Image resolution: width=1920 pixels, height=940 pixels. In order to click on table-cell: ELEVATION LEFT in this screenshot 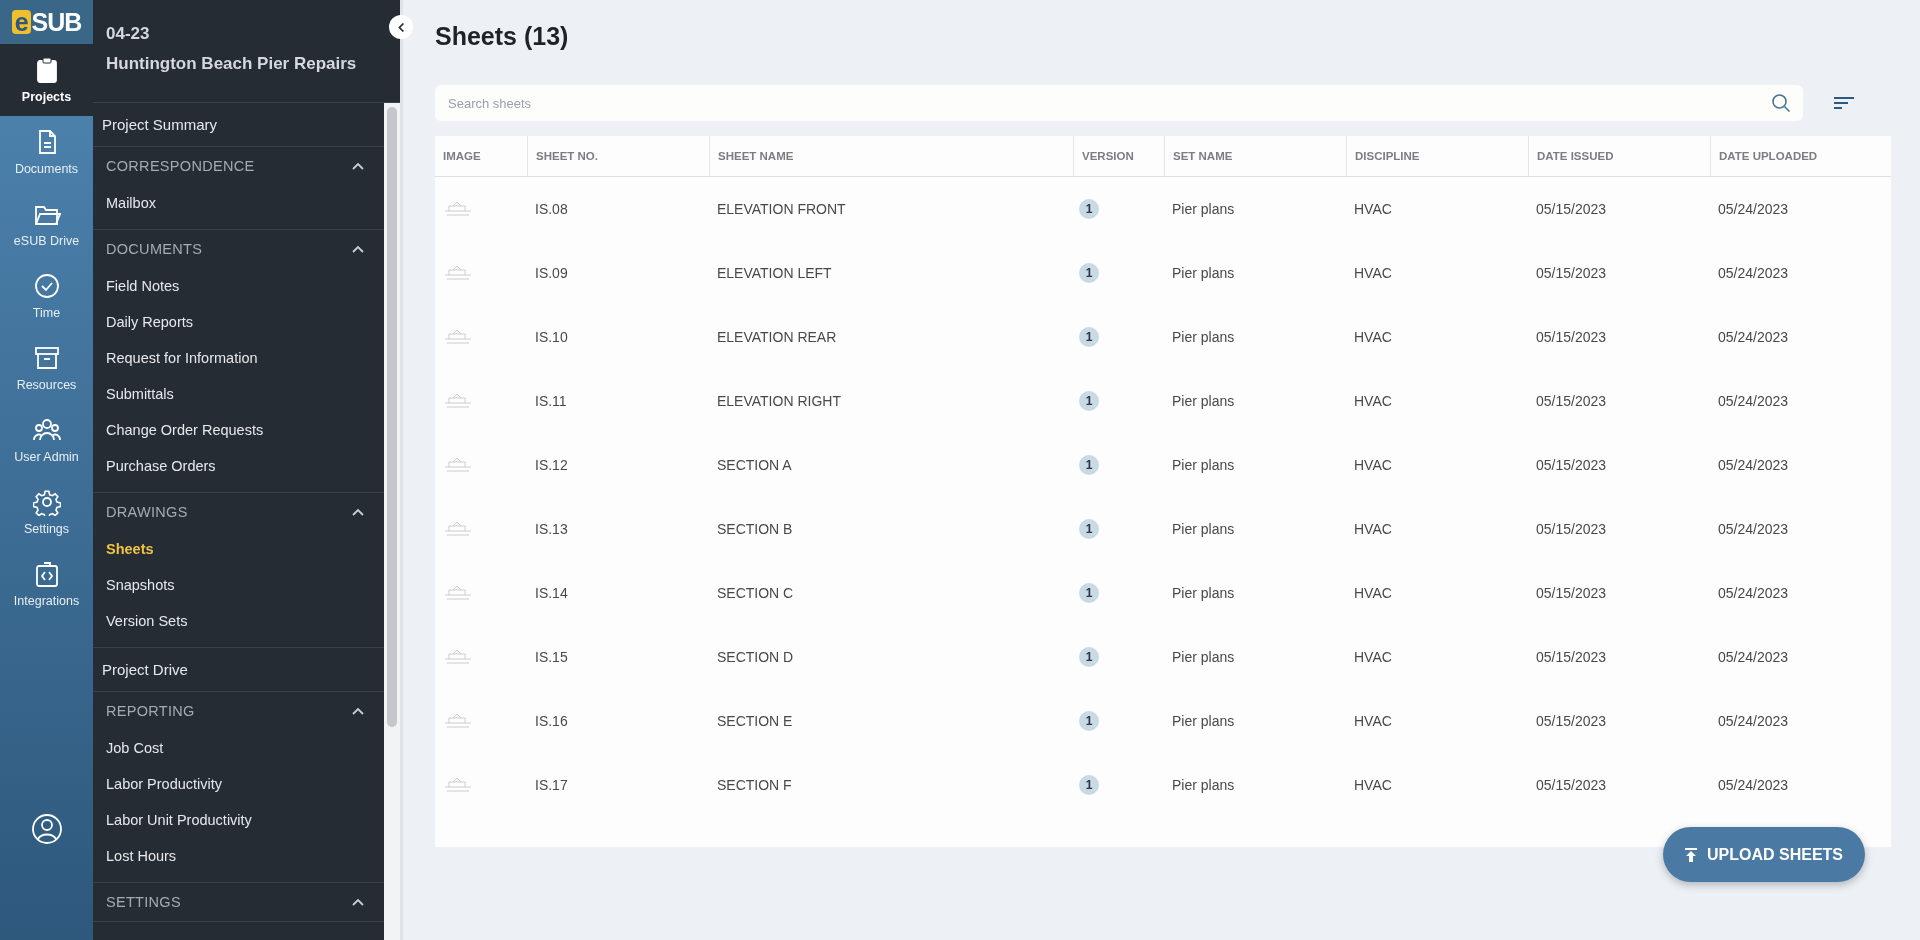, I will do `click(774, 273)`.